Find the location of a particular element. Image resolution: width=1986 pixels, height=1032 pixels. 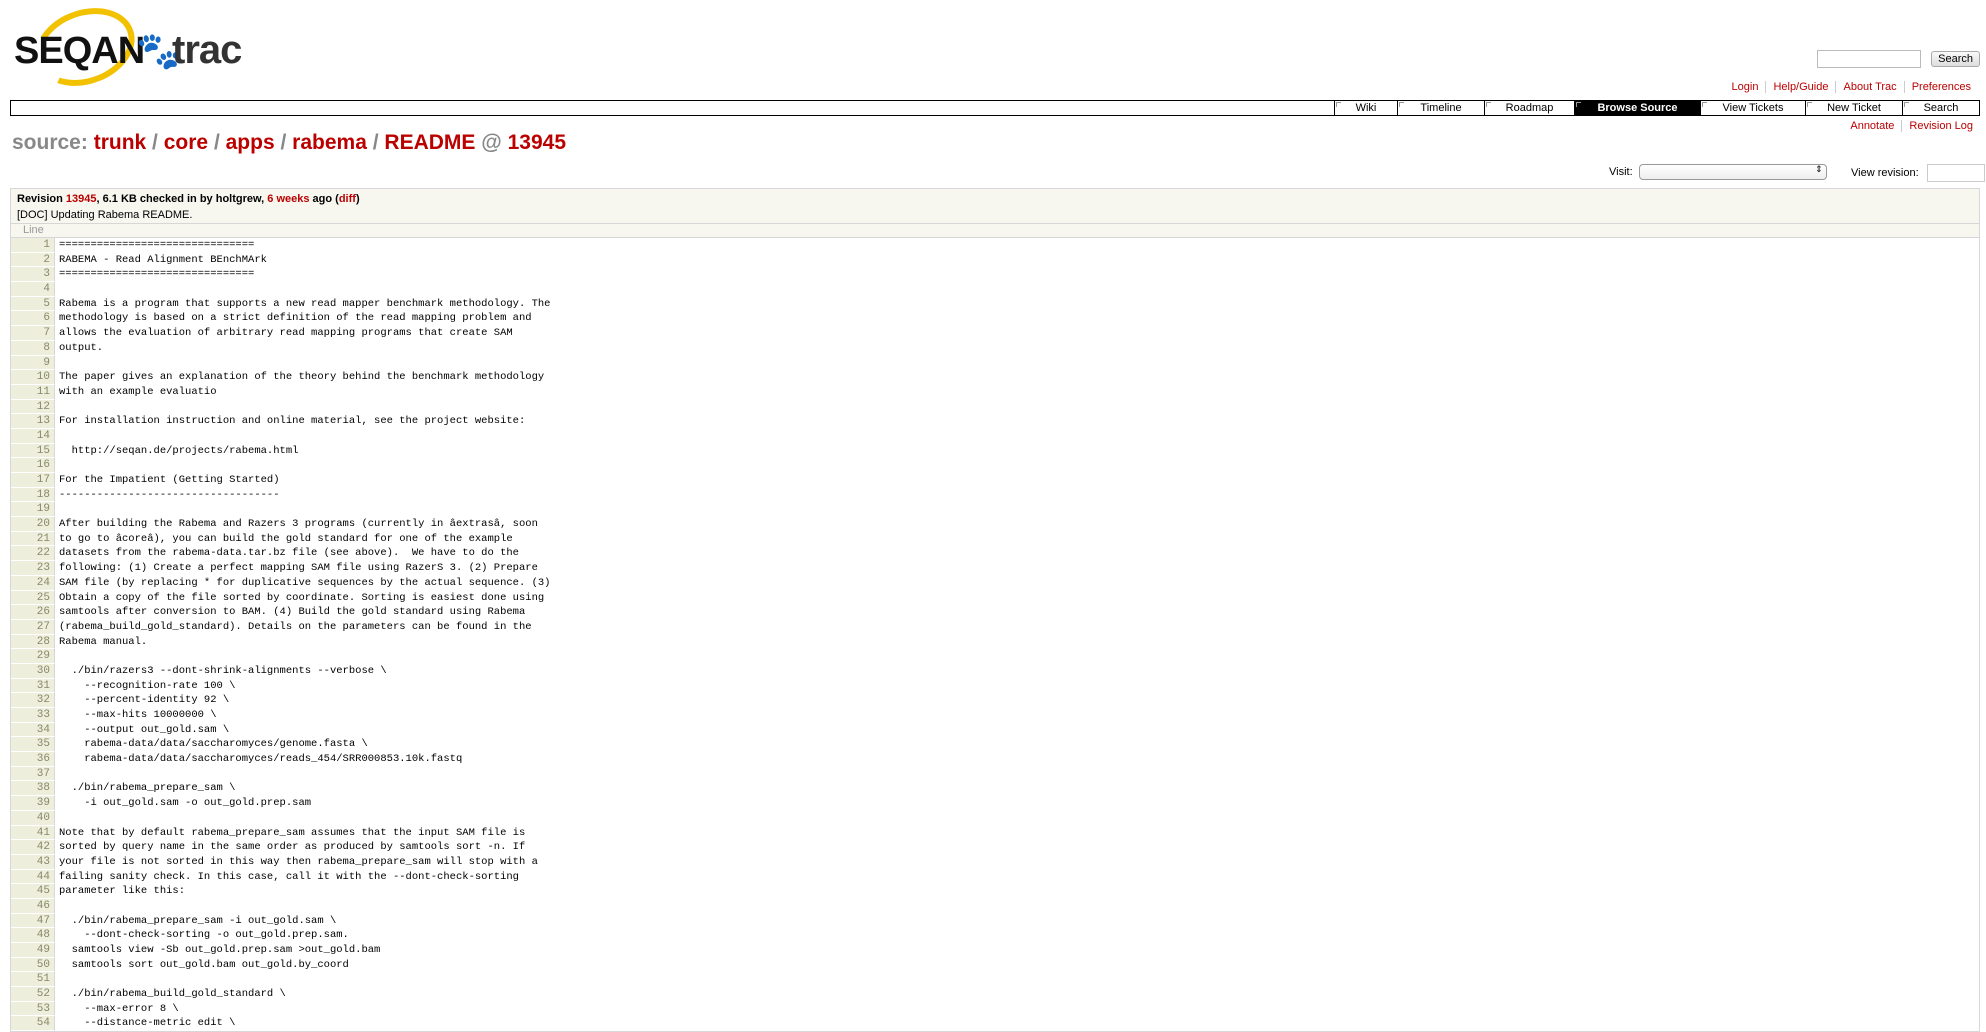

line-number-link: 48 is located at coordinates (33, 935).